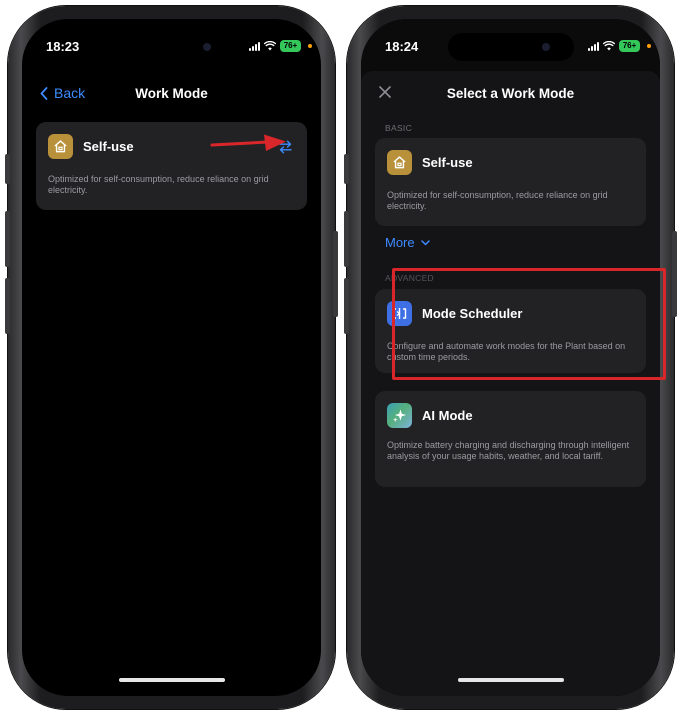 This screenshot has height=713, width=682. Describe the element at coordinates (510, 93) in the screenshot. I see `sheet-title: Select a Work Mode` at that location.